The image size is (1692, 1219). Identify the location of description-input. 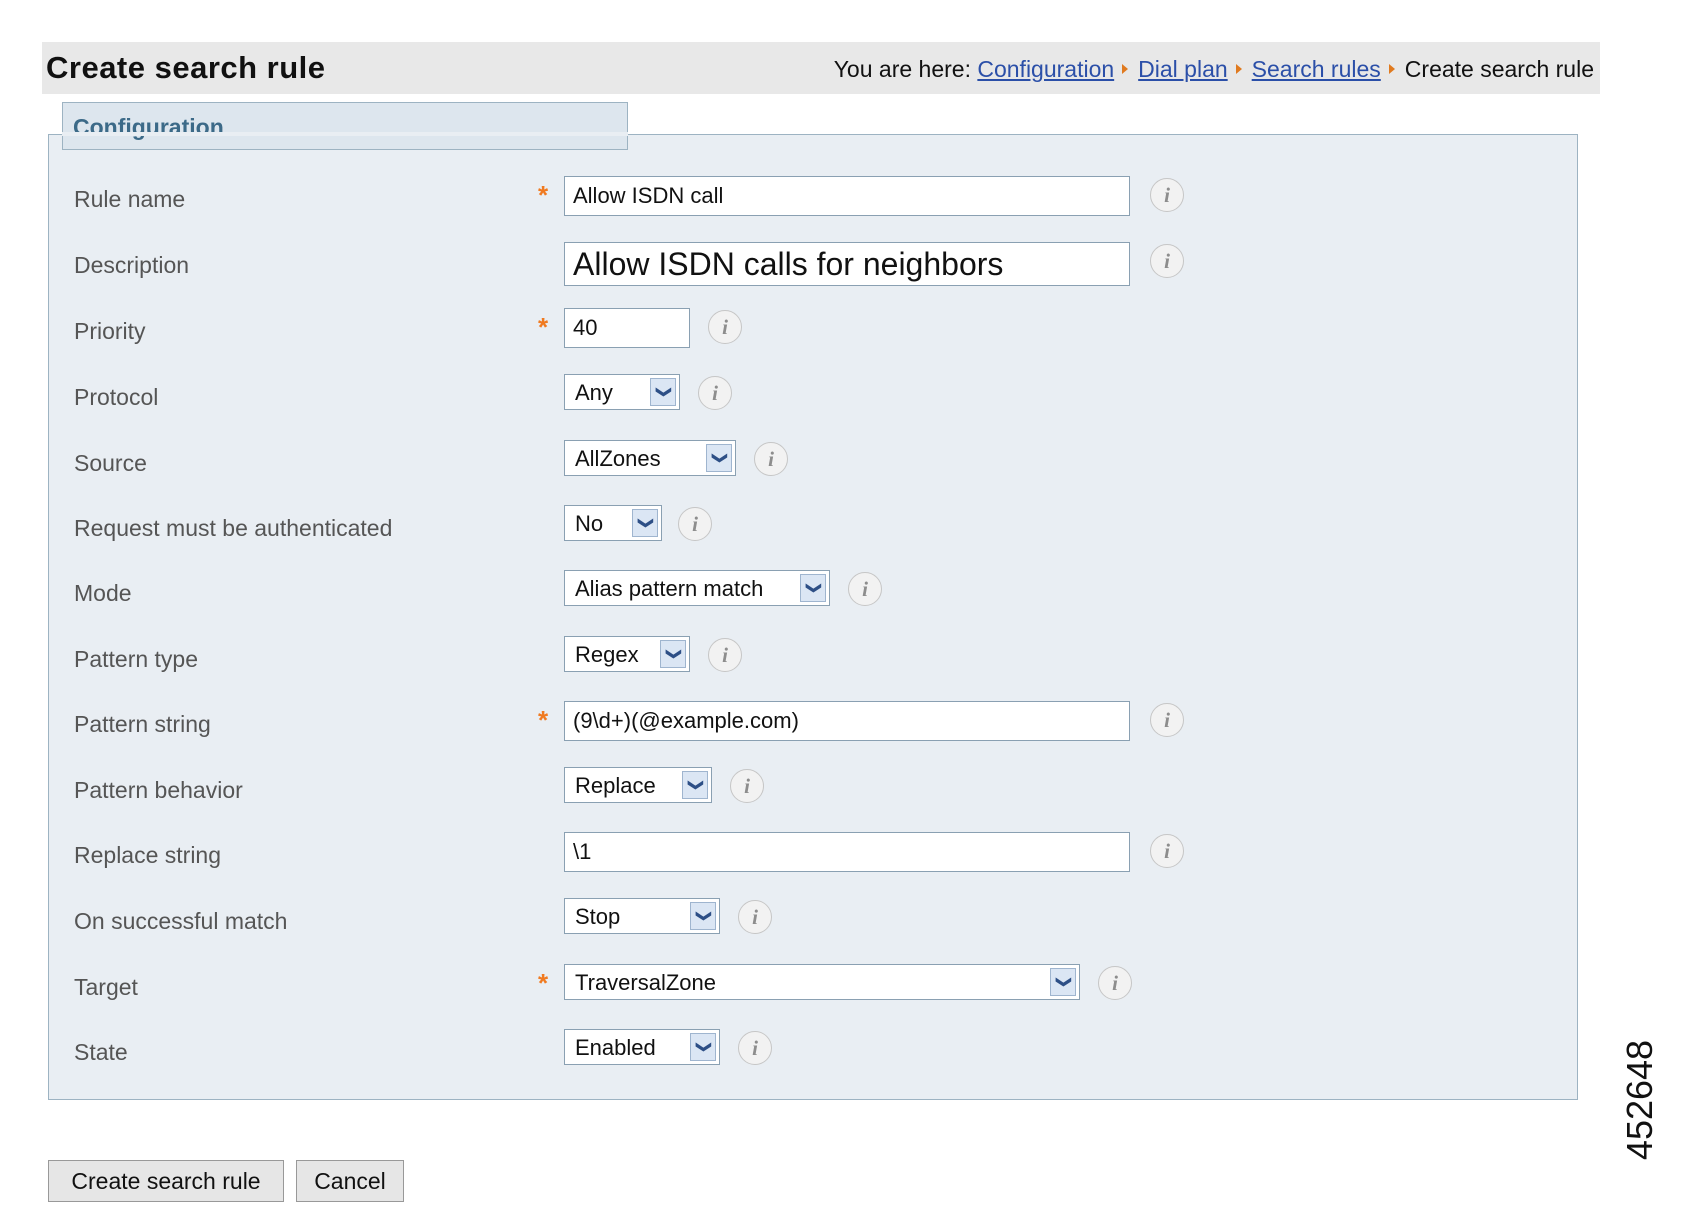
(847, 264).